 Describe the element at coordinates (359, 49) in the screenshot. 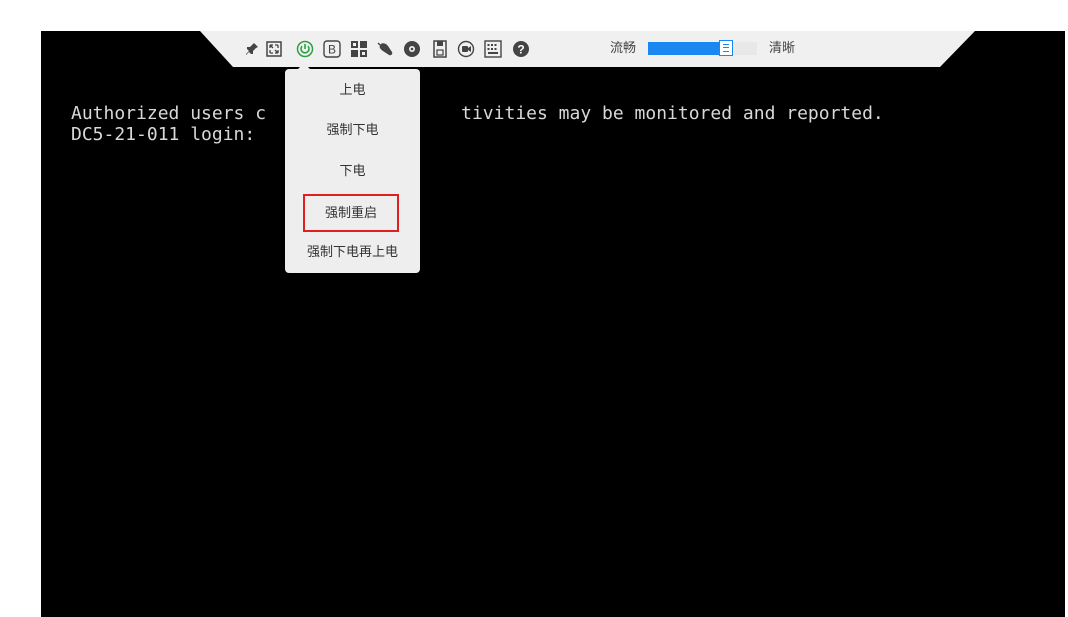

I see `keyboard-combo-icon` at that location.